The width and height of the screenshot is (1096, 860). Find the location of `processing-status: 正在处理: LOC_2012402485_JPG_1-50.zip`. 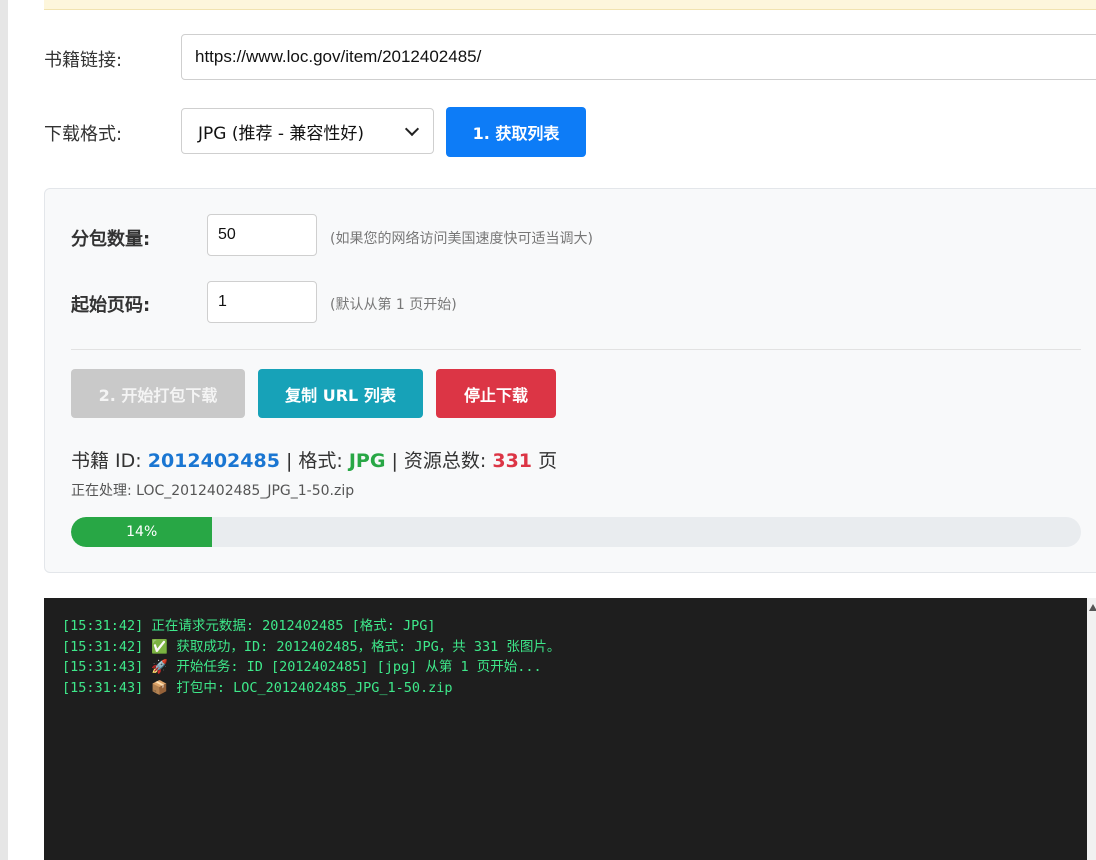

processing-status: 正在处理: LOC_2012402485_JPG_1-50.zip is located at coordinates (213, 491).